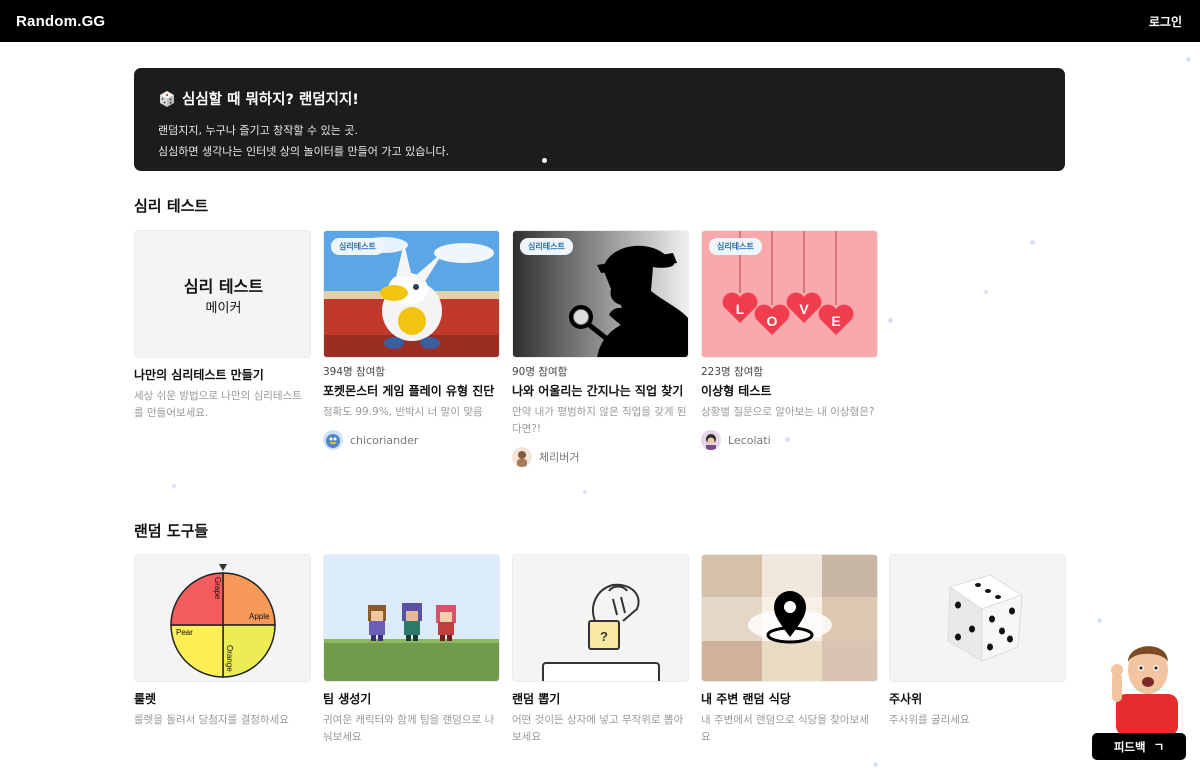  What do you see at coordinates (411, 294) in the screenshot?
I see `pokemon-thumbnail: 심리테스트` at bounding box center [411, 294].